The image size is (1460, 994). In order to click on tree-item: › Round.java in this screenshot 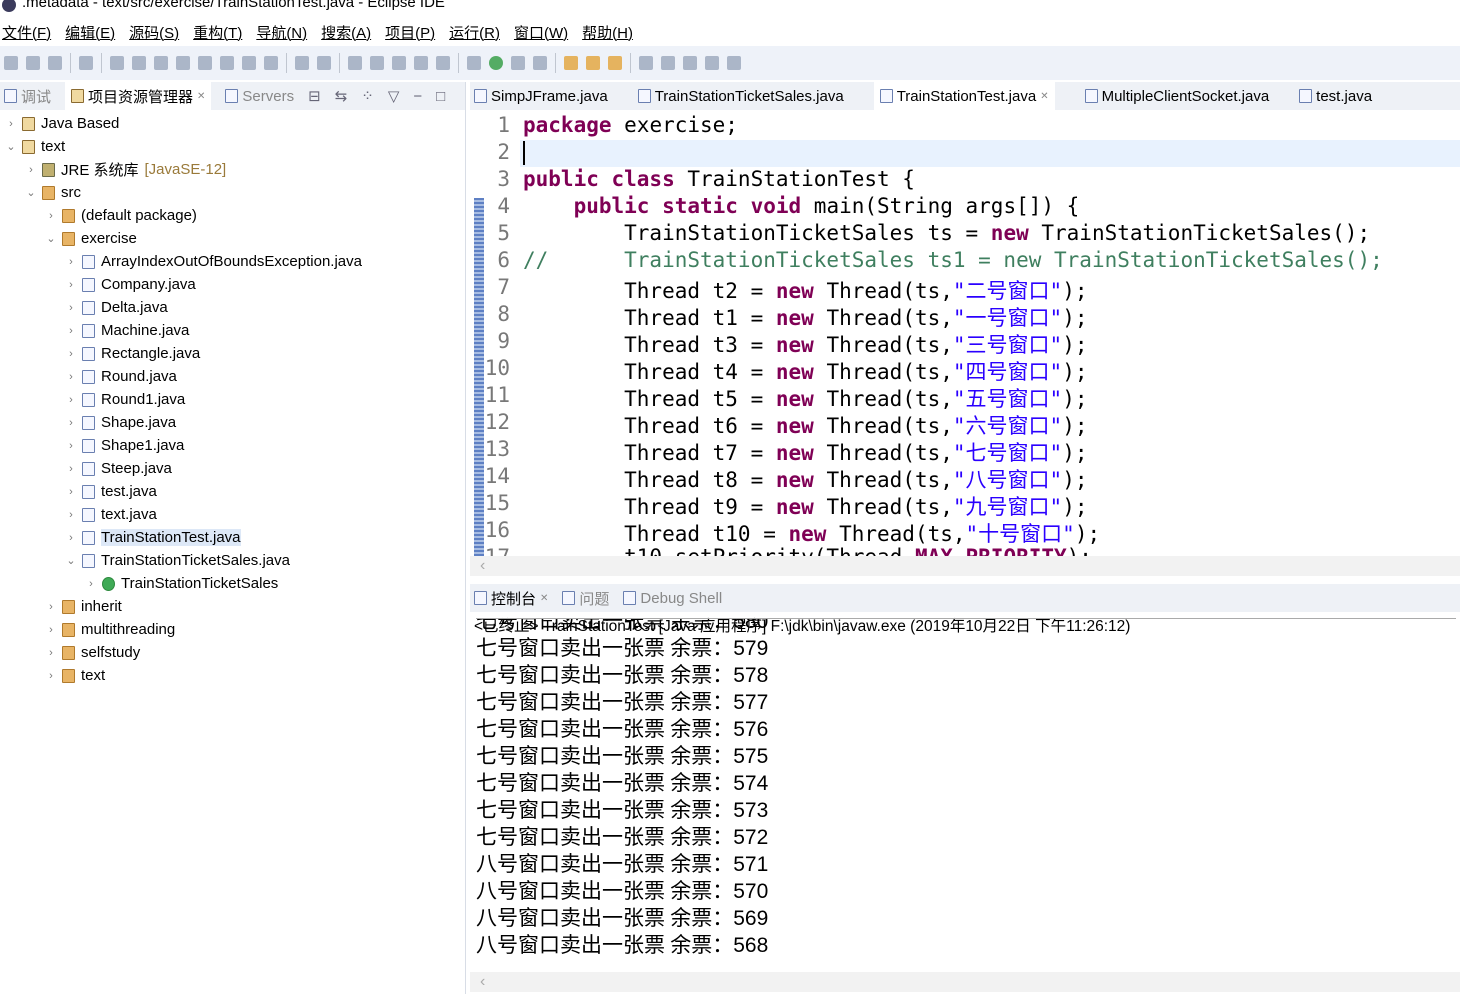, I will do `click(121, 376)`.